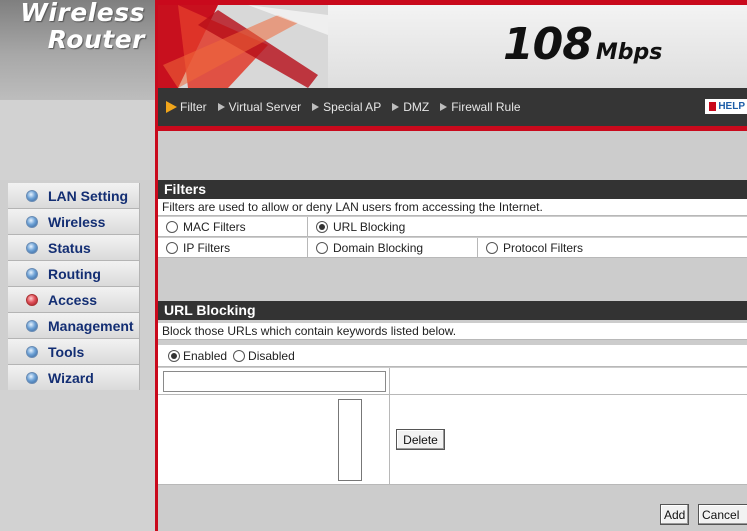 This screenshot has width=747, height=531. What do you see at coordinates (77, 460) in the screenshot?
I see `sidebar-footer` at bounding box center [77, 460].